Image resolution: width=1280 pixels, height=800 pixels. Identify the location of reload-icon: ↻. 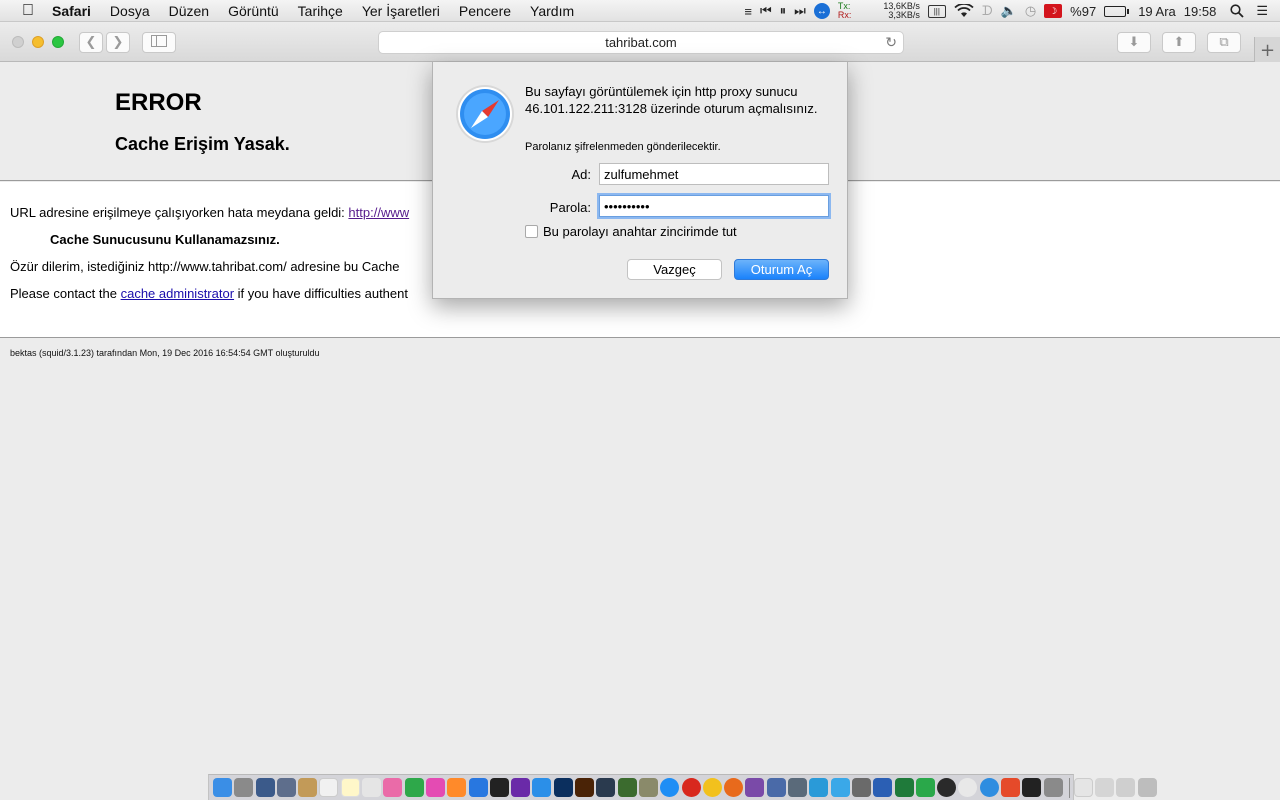
(891, 42).